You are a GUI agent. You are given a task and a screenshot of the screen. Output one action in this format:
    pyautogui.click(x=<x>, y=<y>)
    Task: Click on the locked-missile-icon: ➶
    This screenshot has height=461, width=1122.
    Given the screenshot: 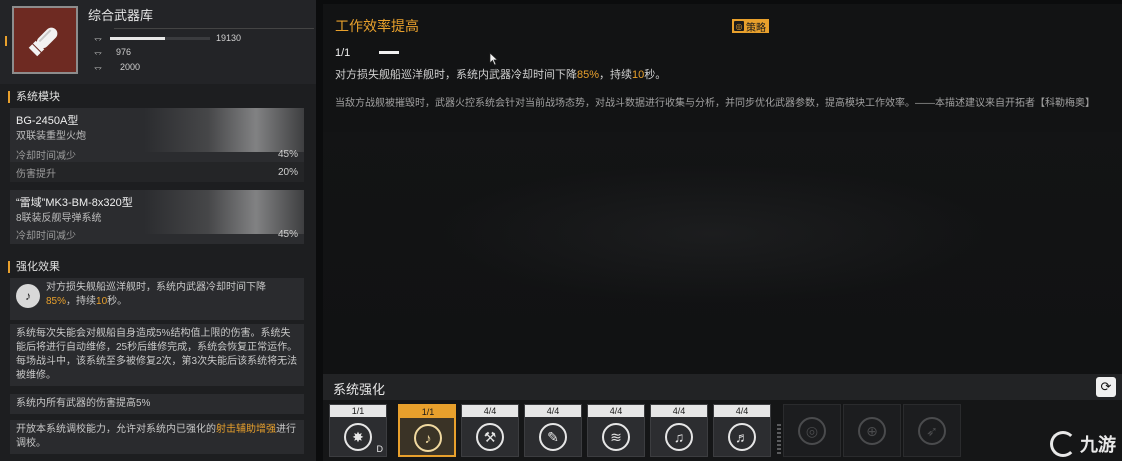 What is the action you would take?
    pyautogui.click(x=932, y=431)
    